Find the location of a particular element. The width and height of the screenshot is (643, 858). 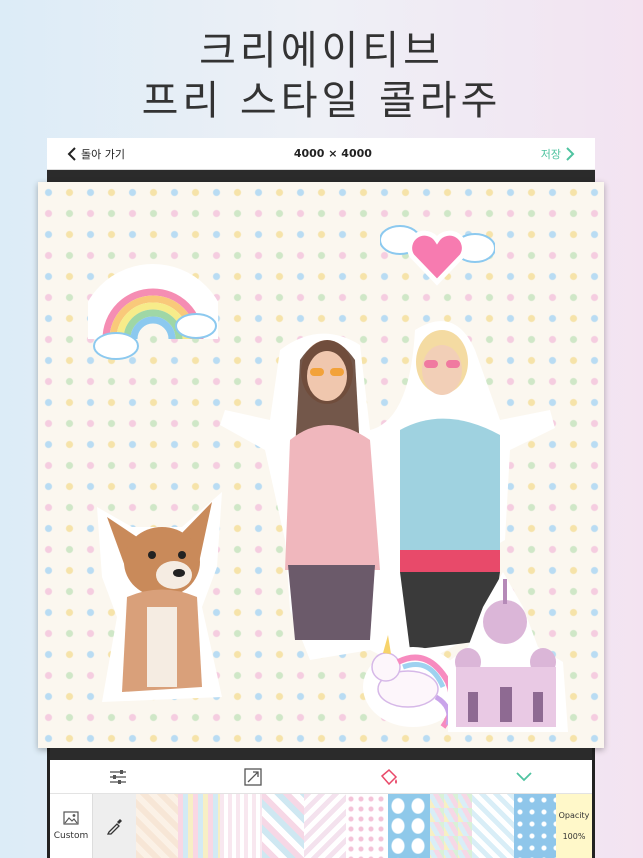

save-label: 저장 is located at coordinates (550, 154).